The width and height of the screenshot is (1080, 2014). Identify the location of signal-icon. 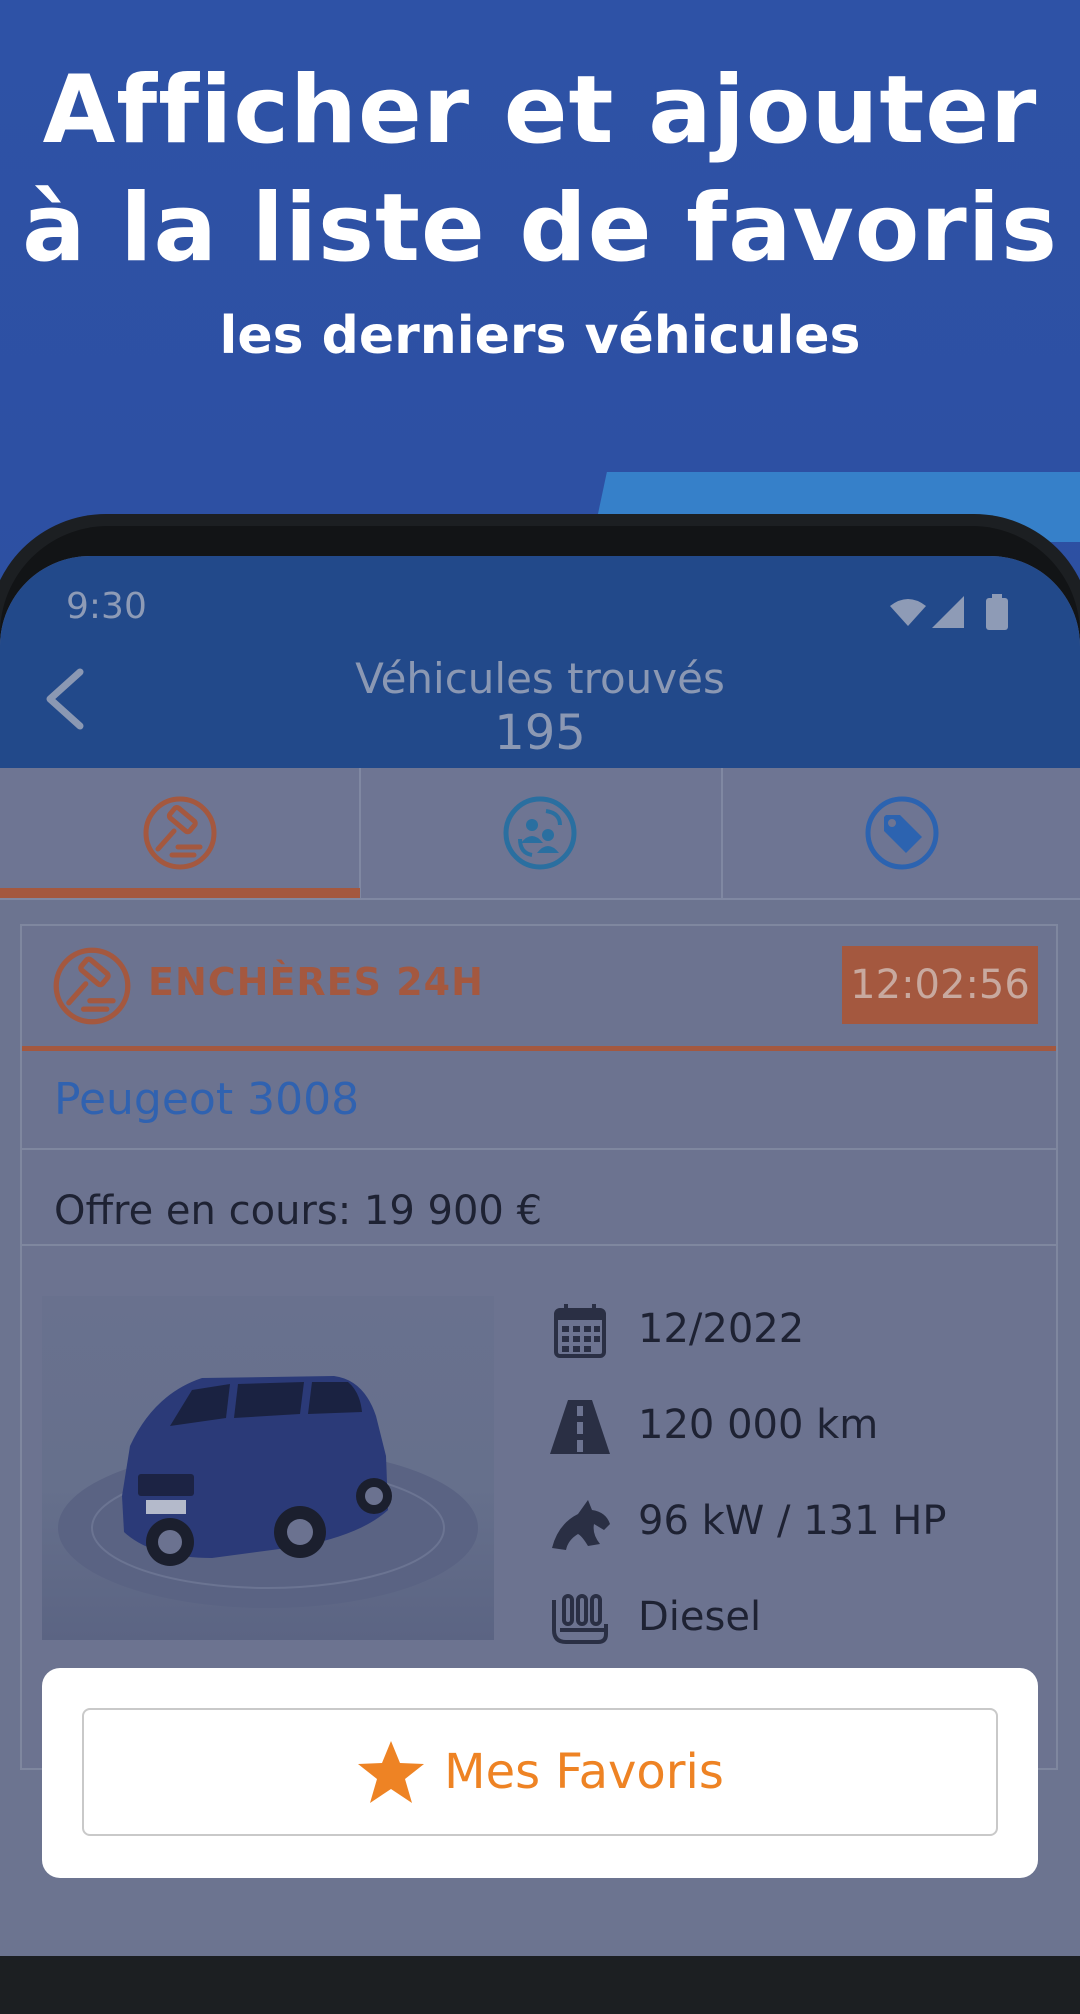
(948, 612).